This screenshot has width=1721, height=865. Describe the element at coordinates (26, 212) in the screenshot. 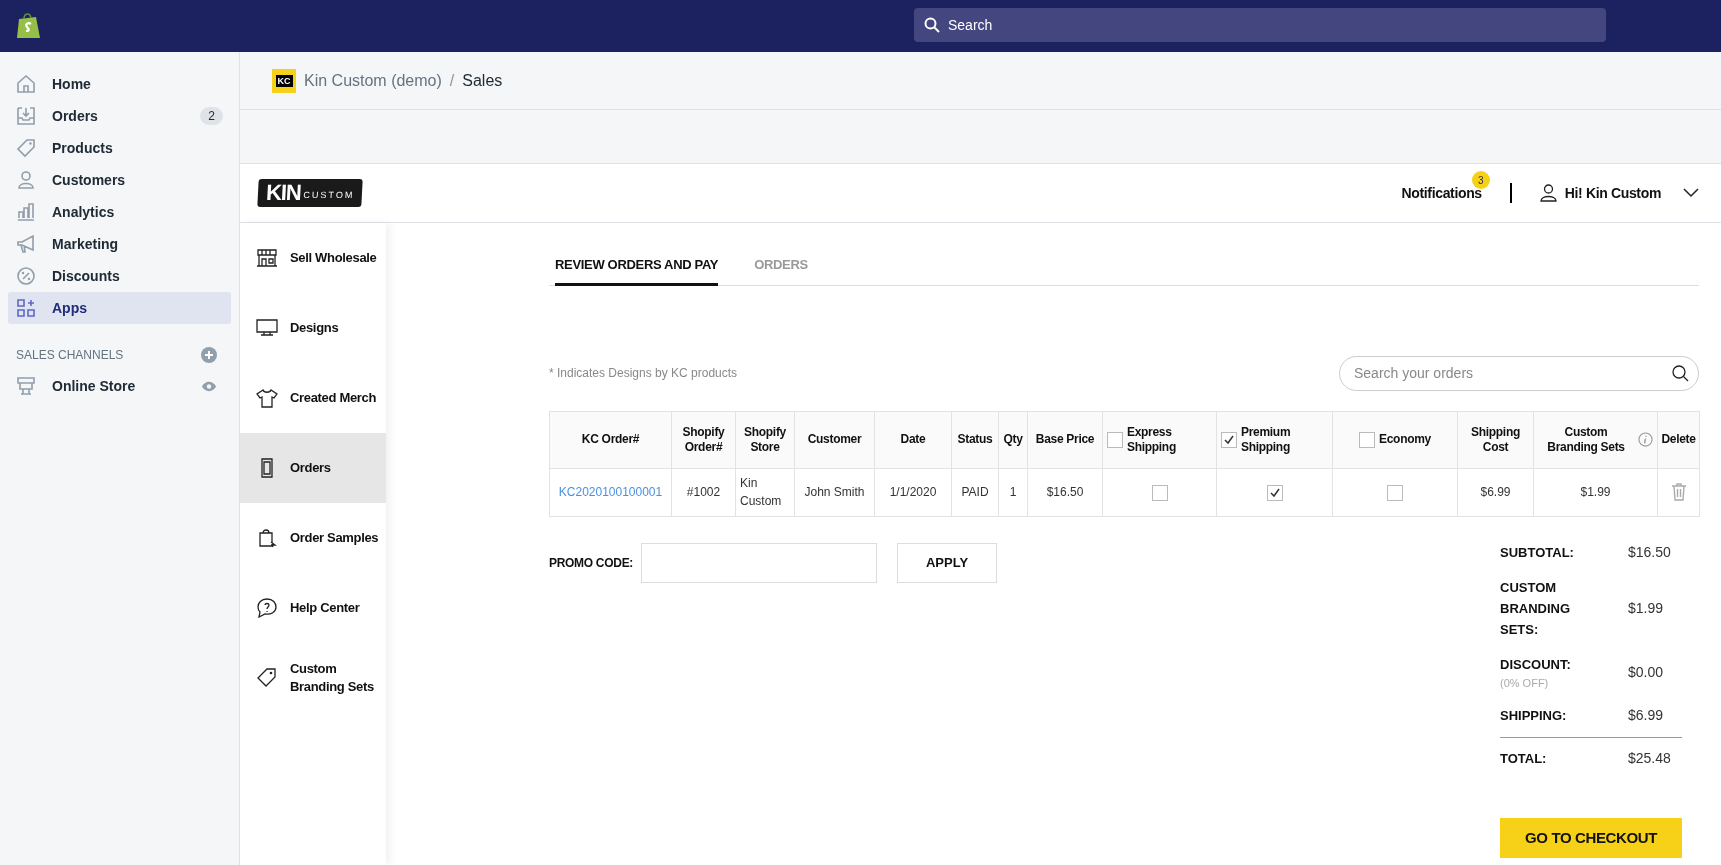

I see `bar-chart-icon` at that location.